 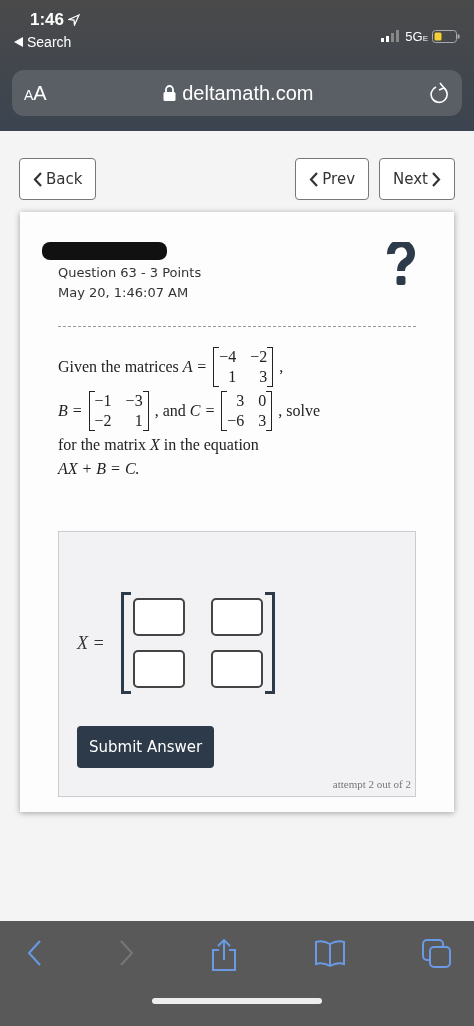 What do you see at coordinates (47, 20) in the screenshot?
I see `clock-time: 1:46` at bounding box center [47, 20].